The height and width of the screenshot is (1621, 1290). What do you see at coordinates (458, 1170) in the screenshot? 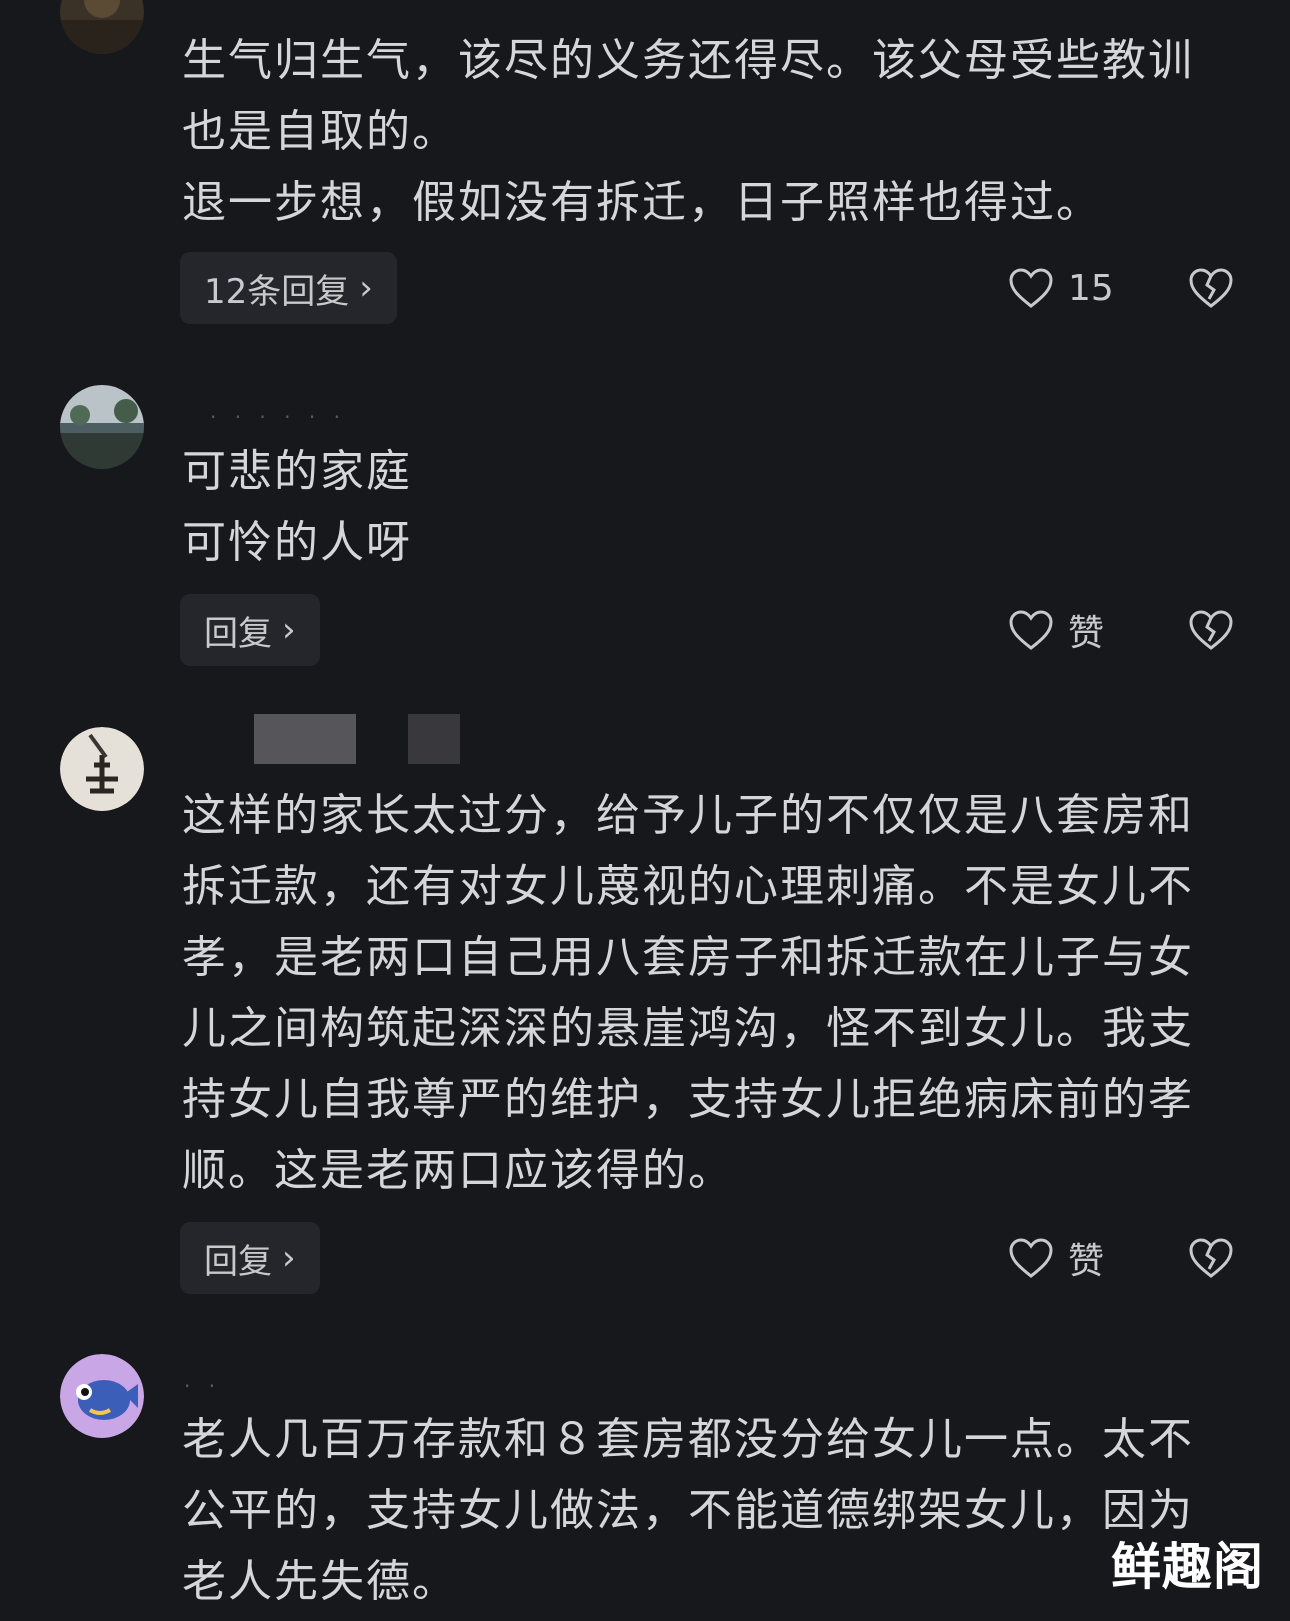
I see `comment-line: 顺。这是老两口应该得的。` at bounding box center [458, 1170].